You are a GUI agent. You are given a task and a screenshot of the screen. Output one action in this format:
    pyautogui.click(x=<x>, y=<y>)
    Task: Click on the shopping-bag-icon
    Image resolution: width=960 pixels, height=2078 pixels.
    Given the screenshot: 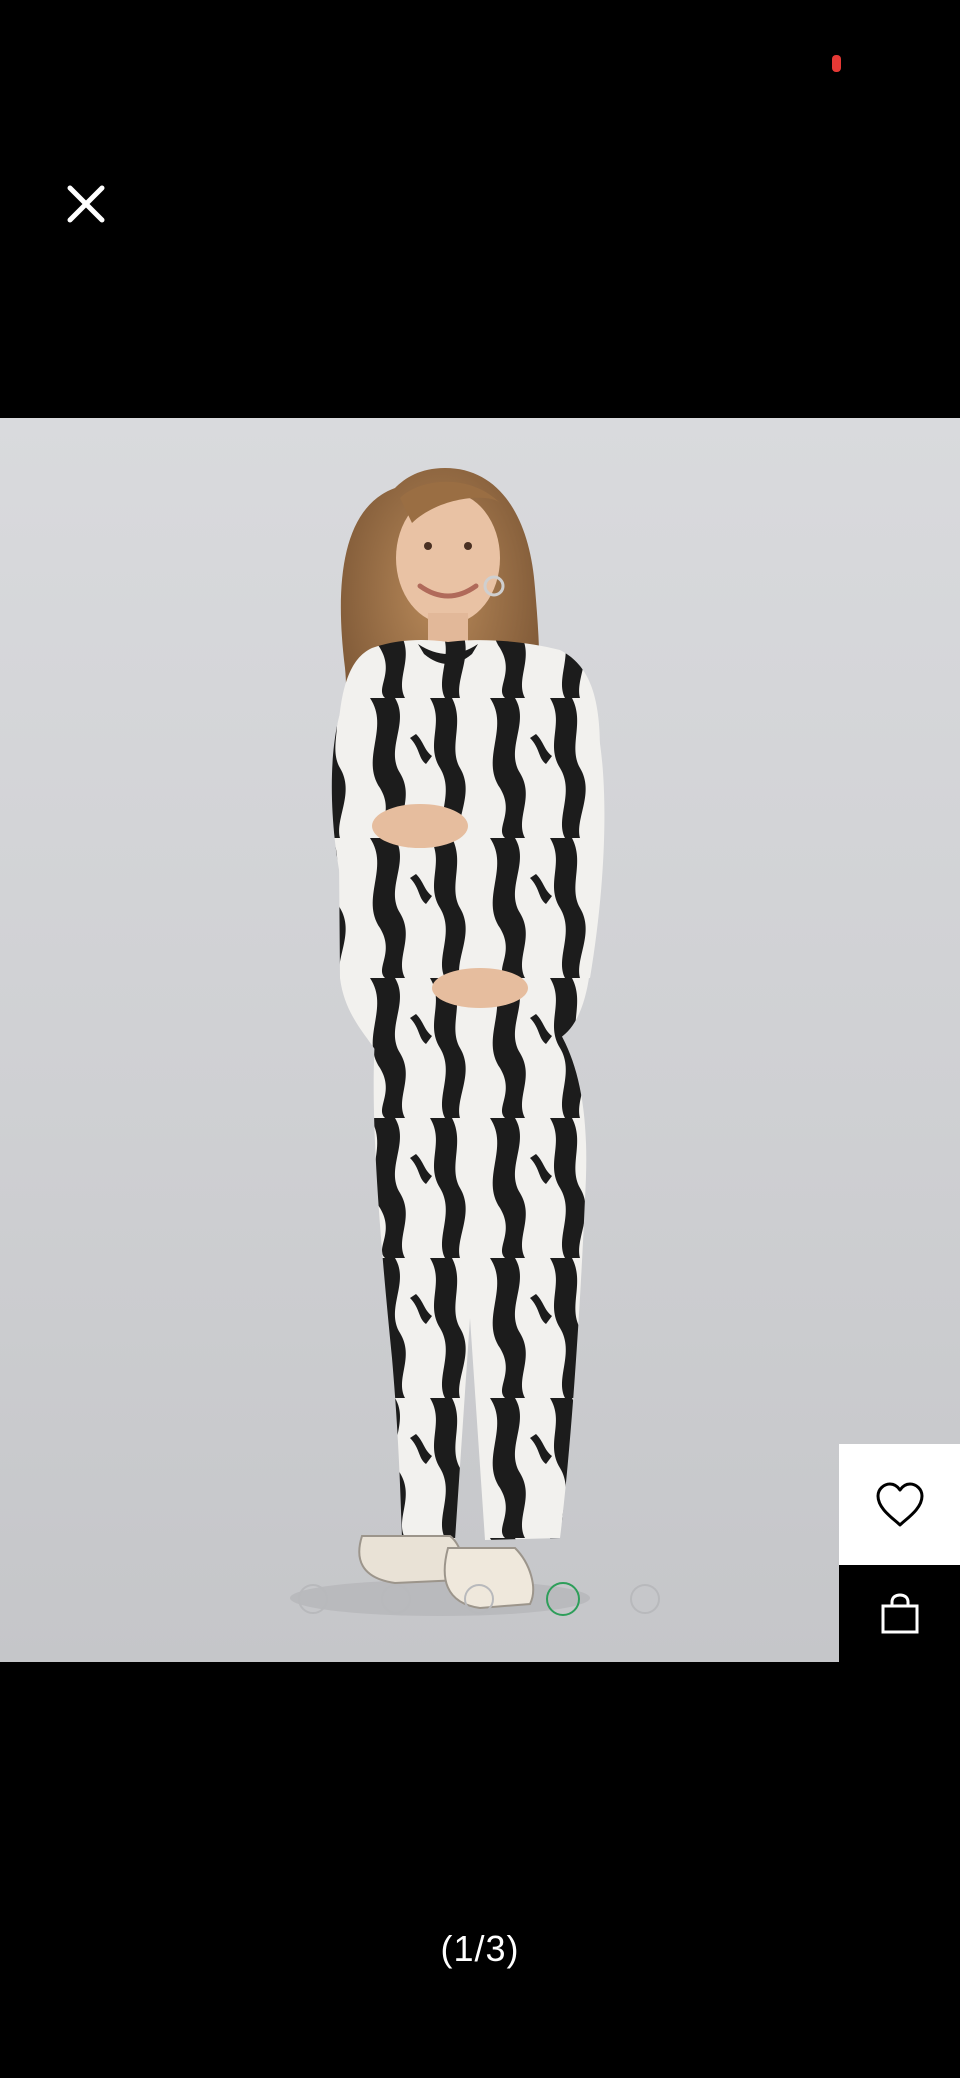 What is the action you would take?
    pyautogui.click(x=899, y=1612)
    